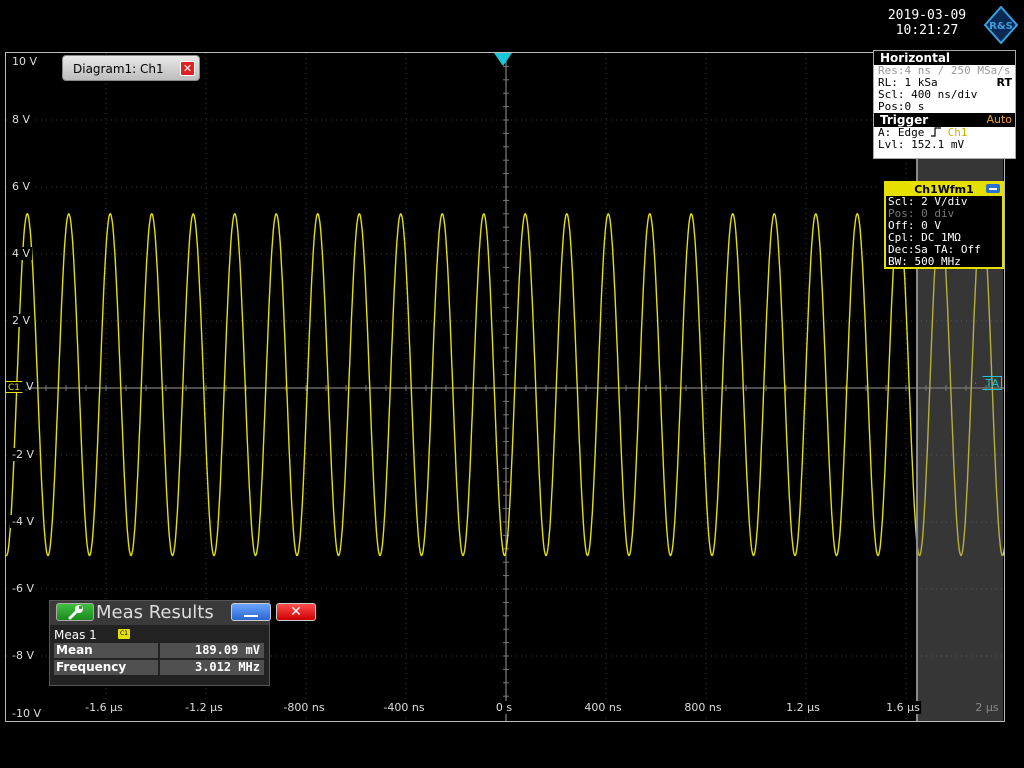 Image resolution: width=1024 pixels, height=768 pixels. I want to click on diagram-tab: Diagram1: Ch1 ✕, so click(131, 68).